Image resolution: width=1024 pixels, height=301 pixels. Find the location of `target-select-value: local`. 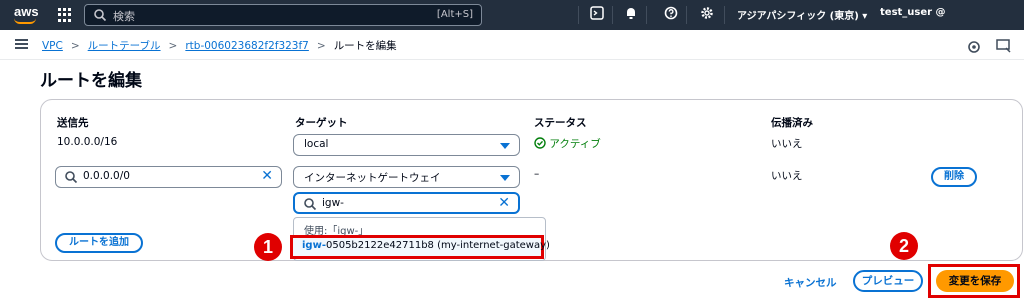

target-select-value: local is located at coordinates (316, 144).